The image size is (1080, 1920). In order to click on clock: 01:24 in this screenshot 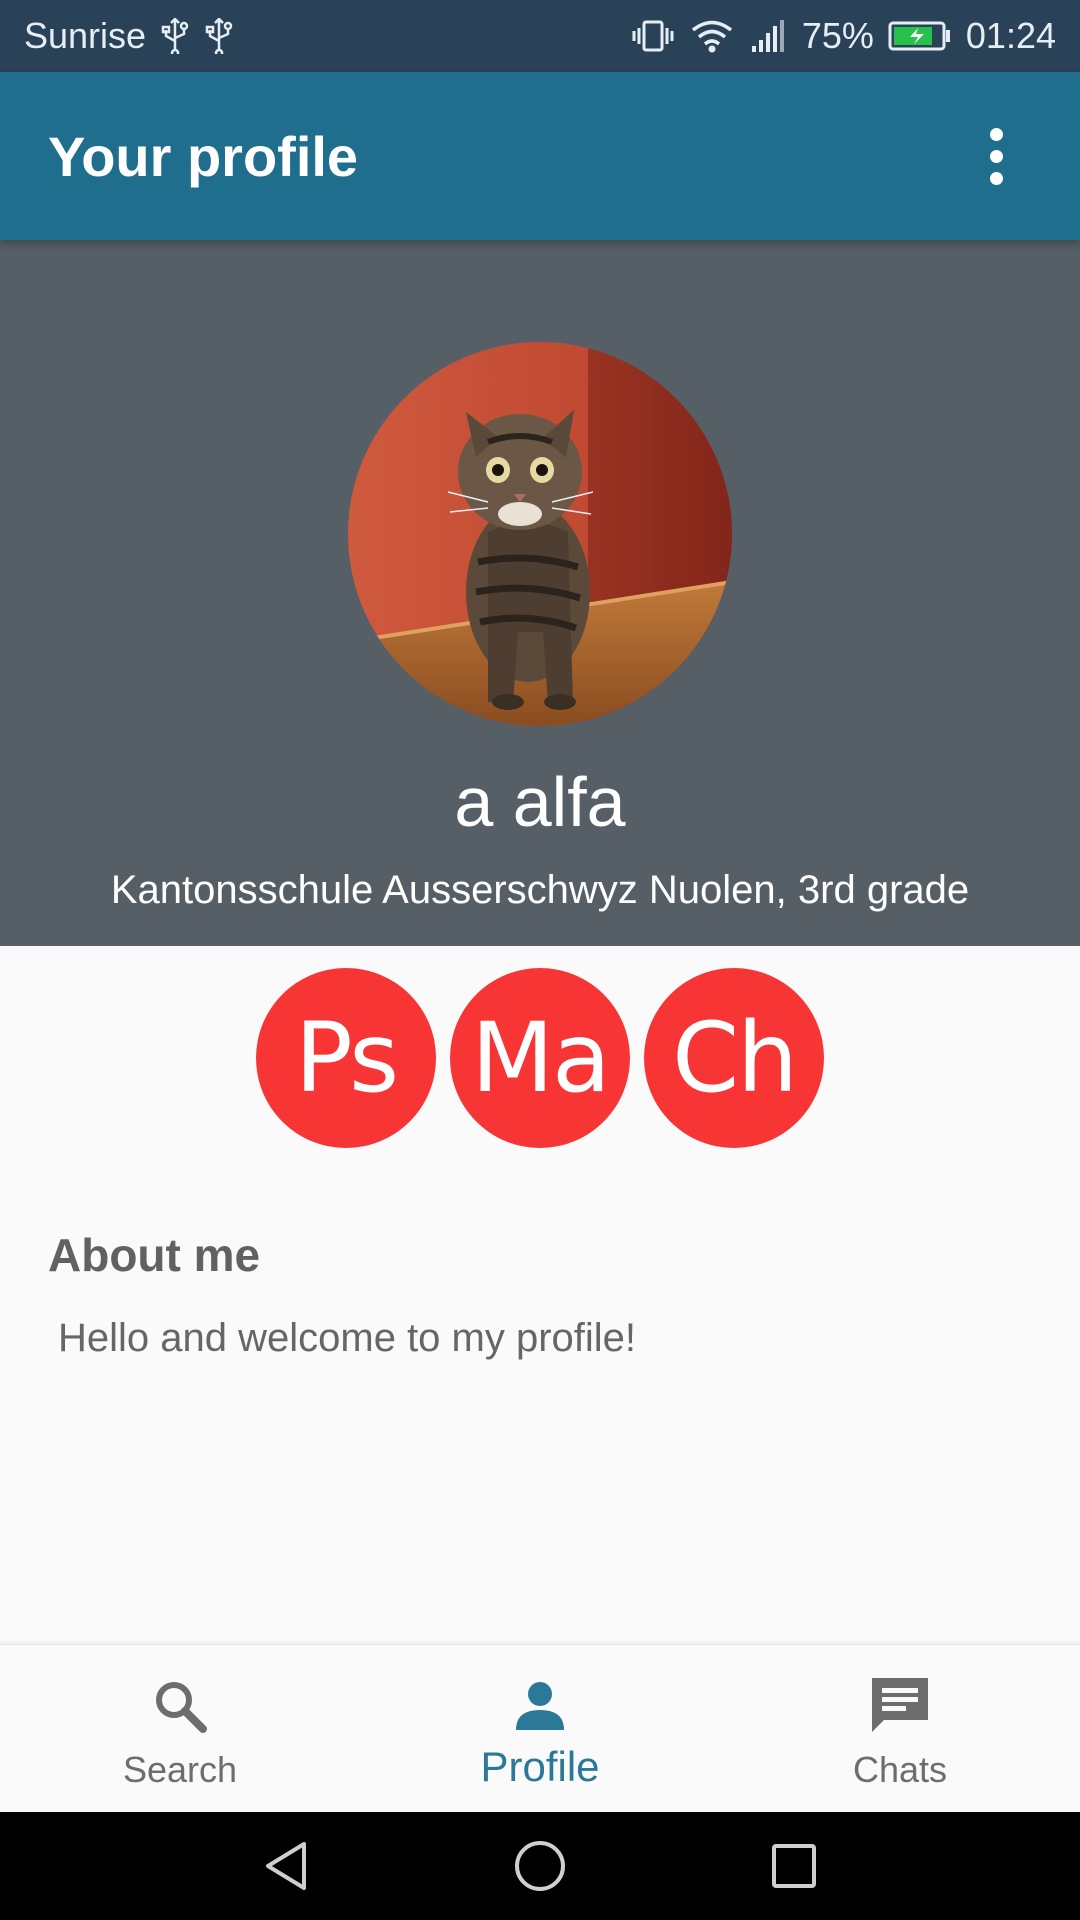, I will do `click(1010, 35)`.